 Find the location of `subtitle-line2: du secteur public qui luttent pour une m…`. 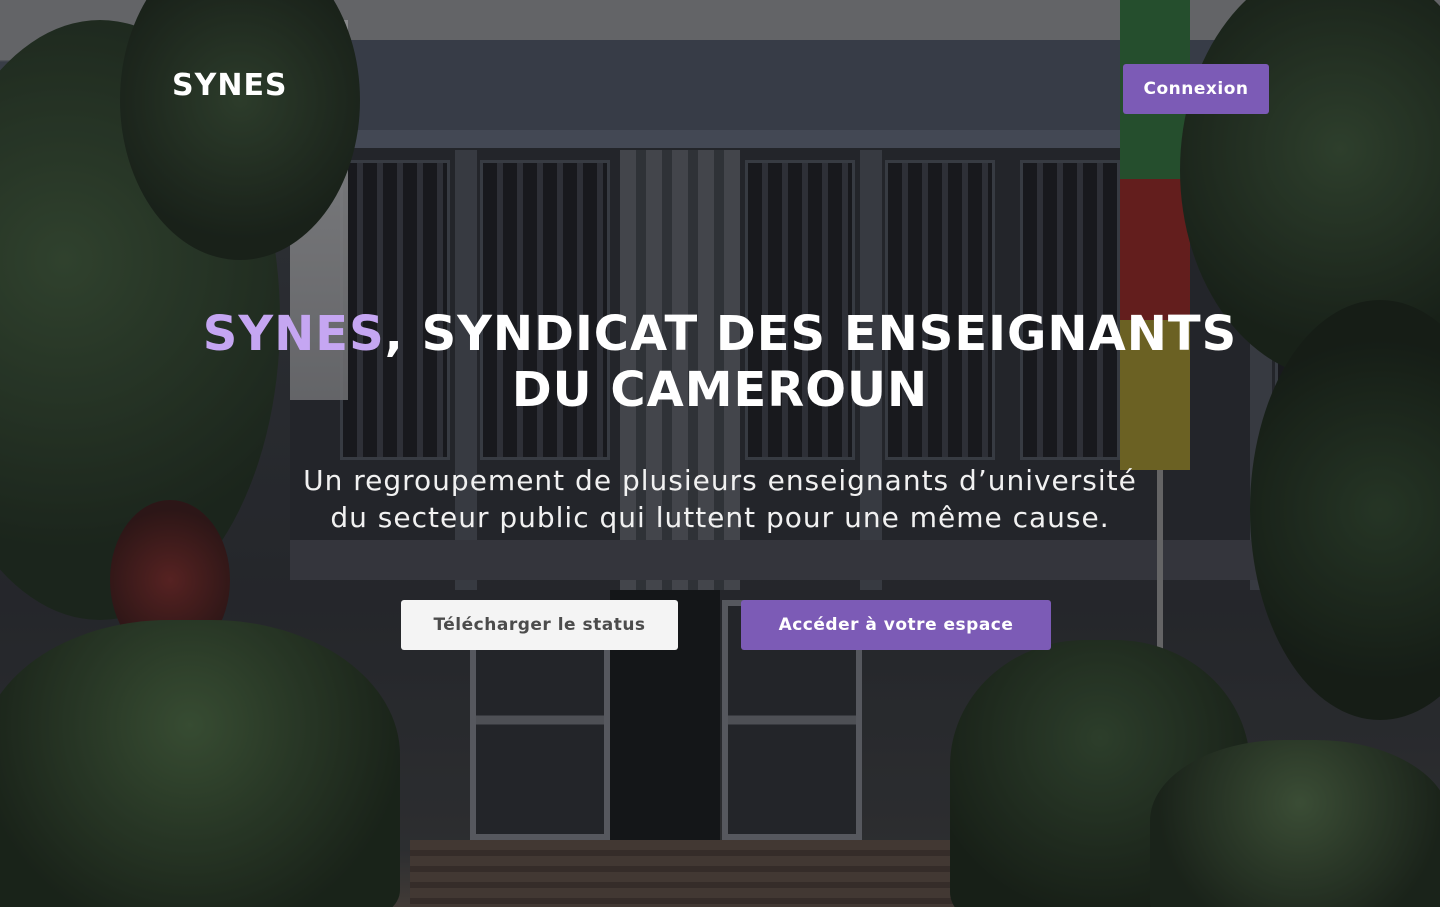

subtitle-line2: du secteur public qui luttent pour une m… is located at coordinates (720, 517).